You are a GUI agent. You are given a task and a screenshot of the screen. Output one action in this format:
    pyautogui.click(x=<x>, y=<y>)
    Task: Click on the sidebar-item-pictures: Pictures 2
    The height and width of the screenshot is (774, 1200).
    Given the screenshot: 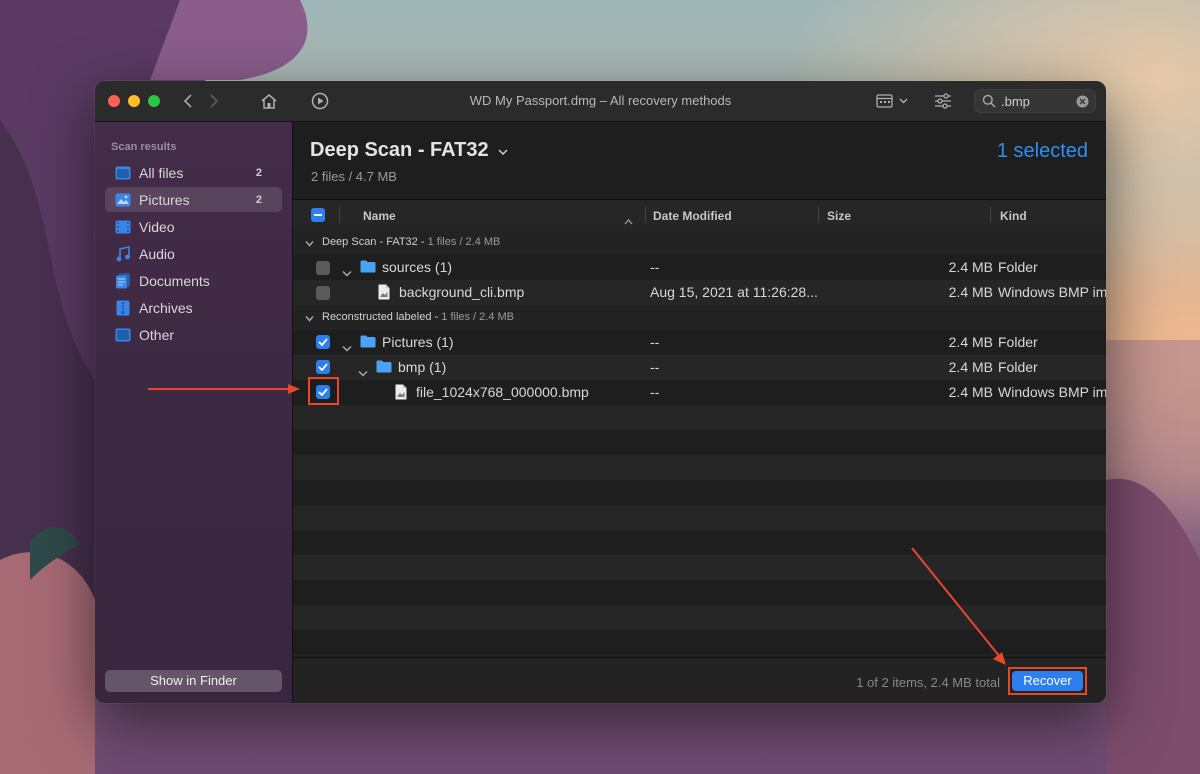 What is the action you would take?
    pyautogui.click(x=193, y=199)
    